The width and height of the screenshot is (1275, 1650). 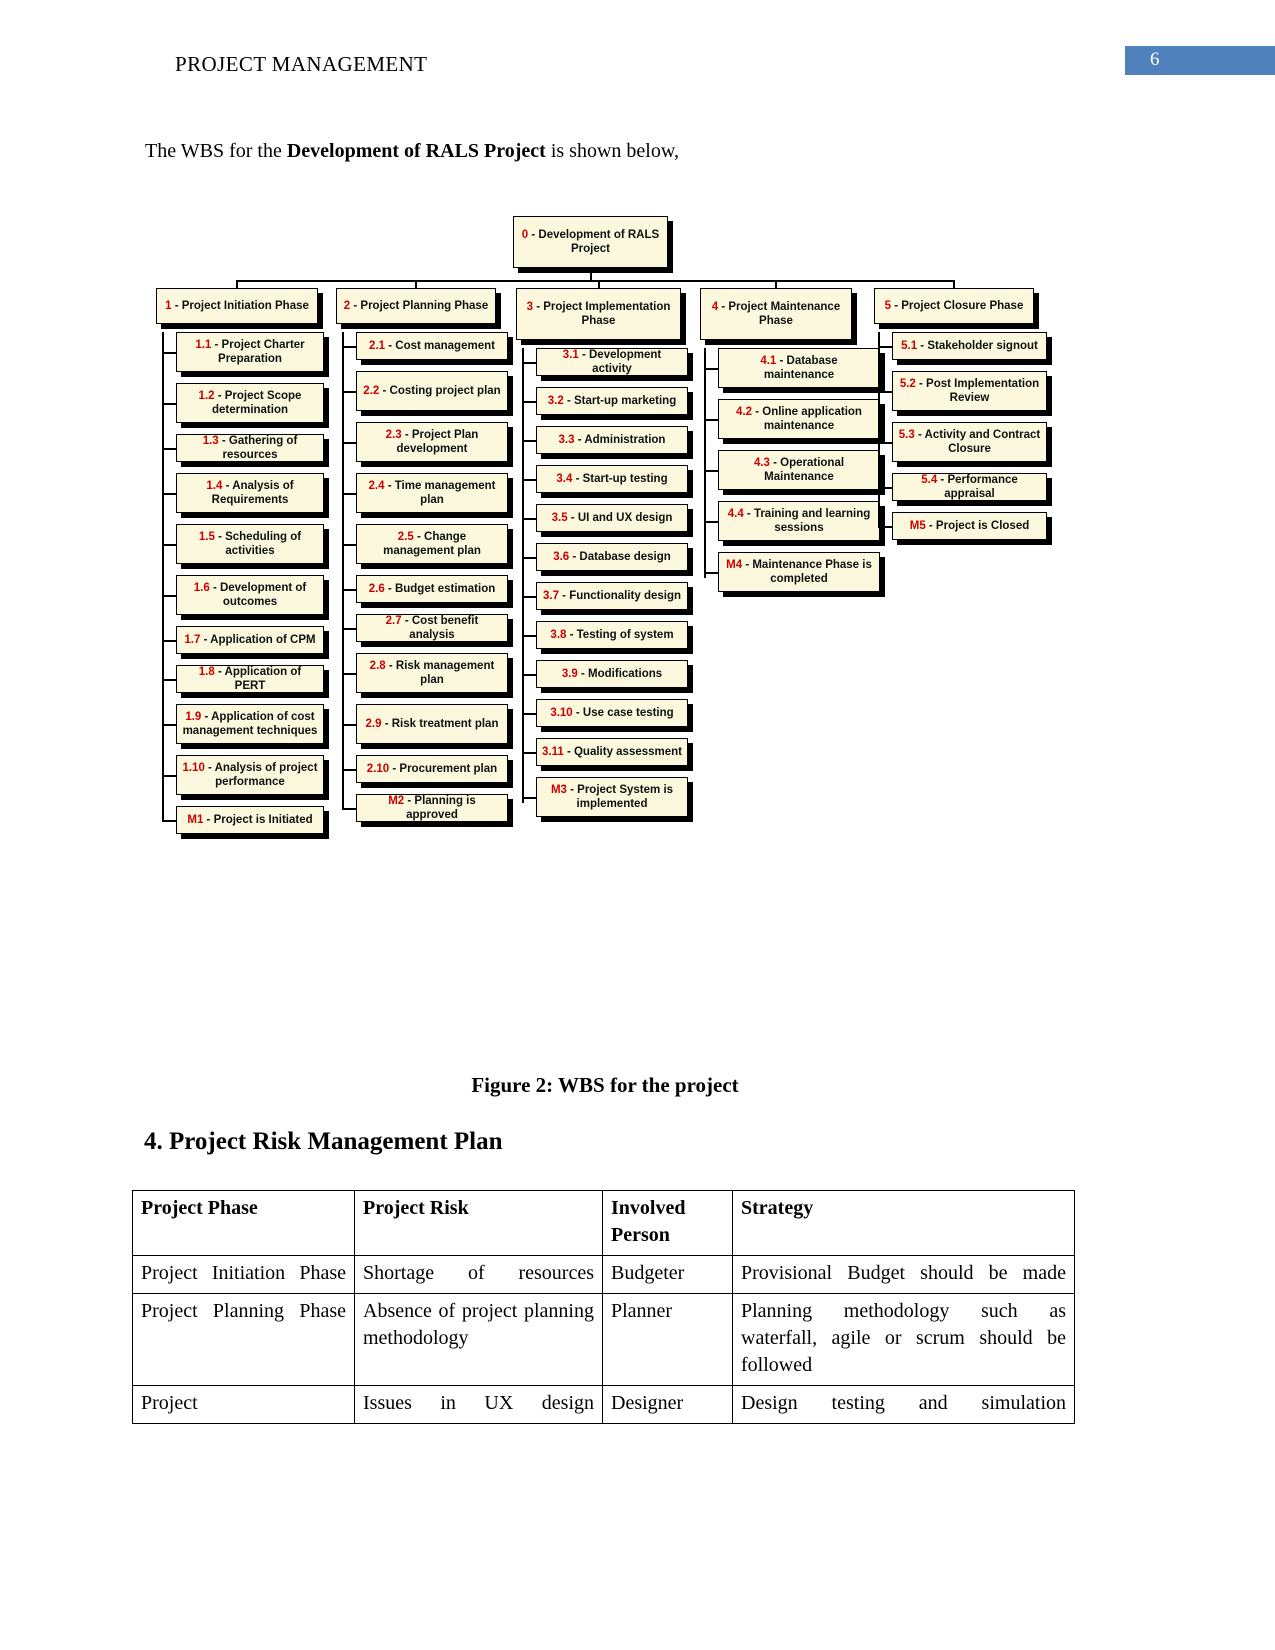 I want to click on wbs-node-label: - Maintenance Phase is completed, so click(x=808, y=572).